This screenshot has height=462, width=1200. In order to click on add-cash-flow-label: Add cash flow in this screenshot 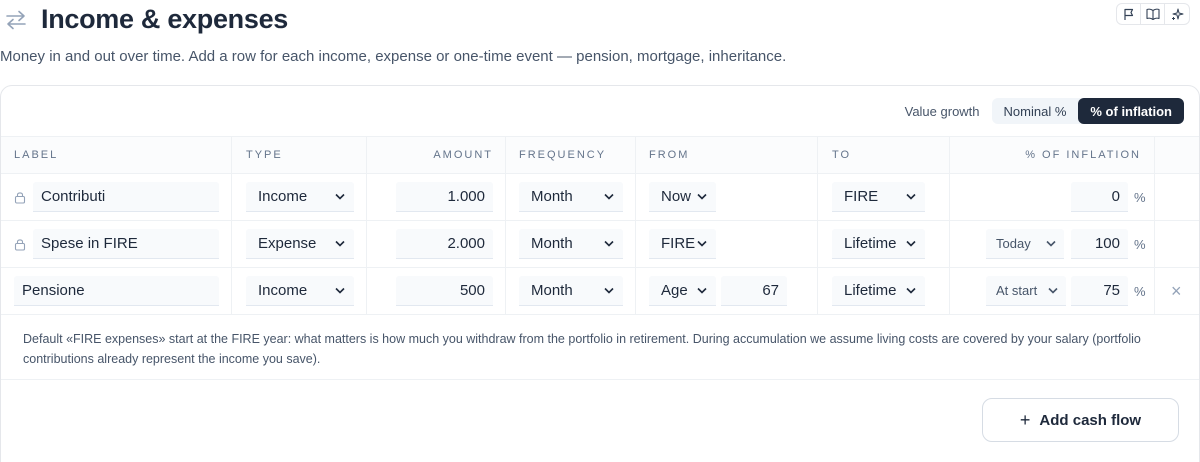, I will do `click(1090, 420)`.